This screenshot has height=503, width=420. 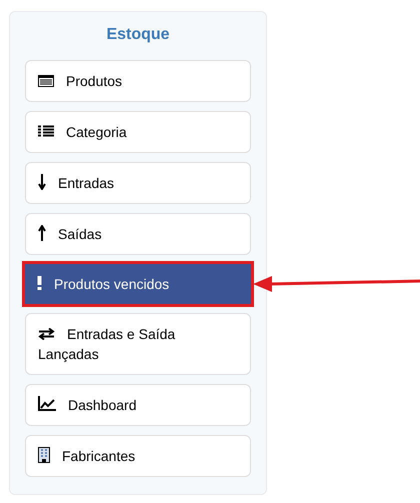 I want to click on sidebar-item: Dashboard, so click(x=138, y=405).